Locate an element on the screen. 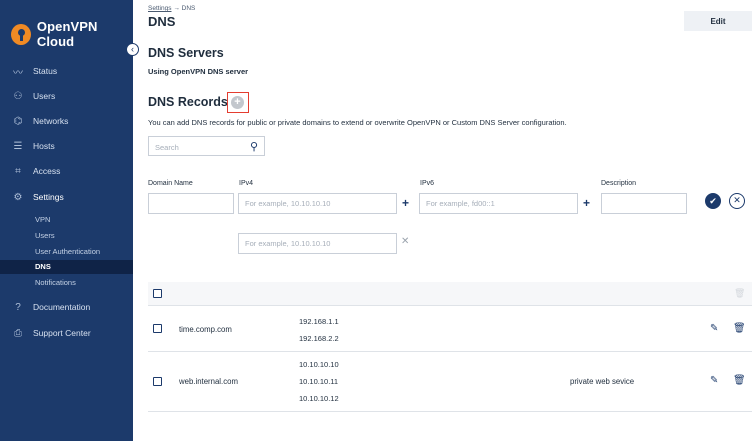  dns-server-value: Using OpenVPN DNS server is located at coordinates (198, 71).